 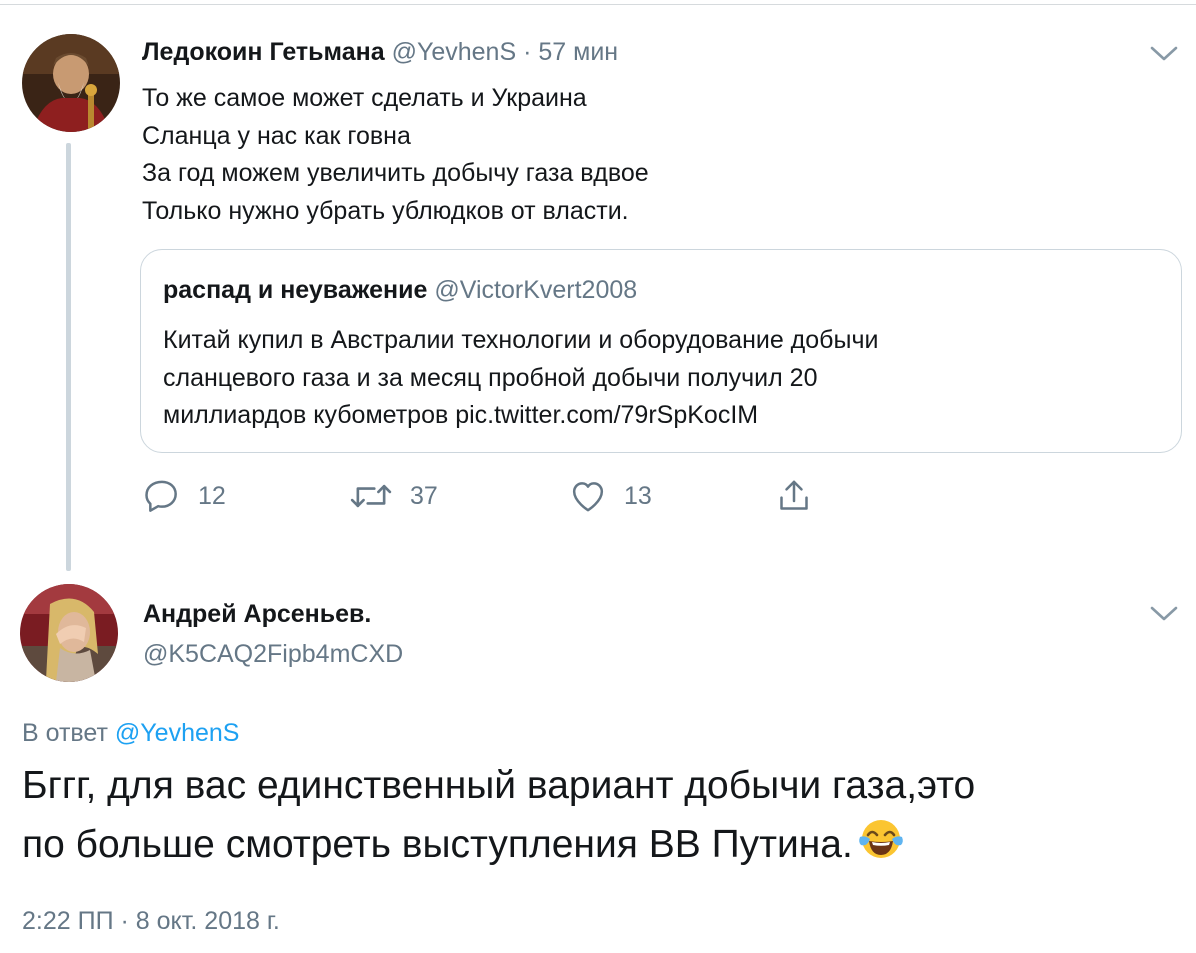 I want to click on tweet-time: 57 мин, so click(x=578, y=52).